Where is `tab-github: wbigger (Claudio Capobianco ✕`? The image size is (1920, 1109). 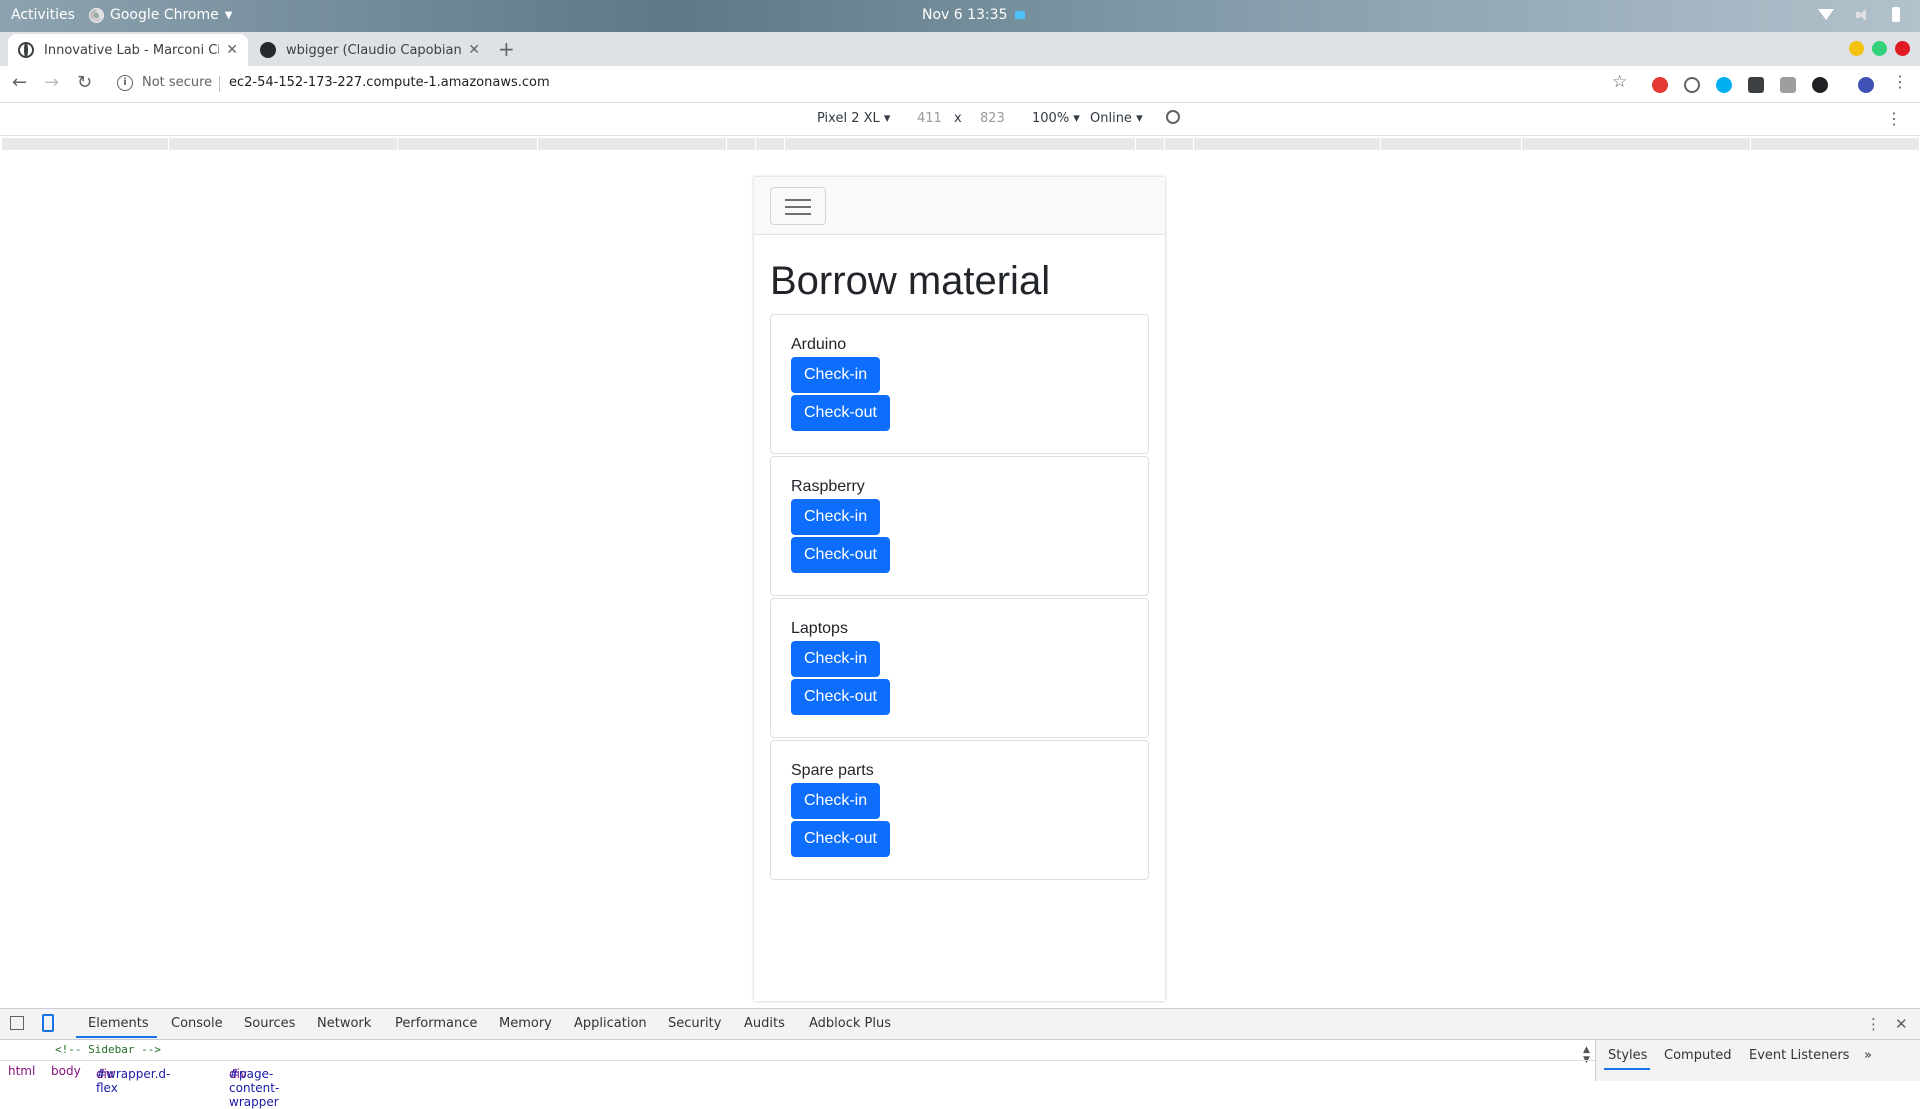
tab-github: wbigger (Claudio Capobianco ✕ is located at coordinates (370, 50).